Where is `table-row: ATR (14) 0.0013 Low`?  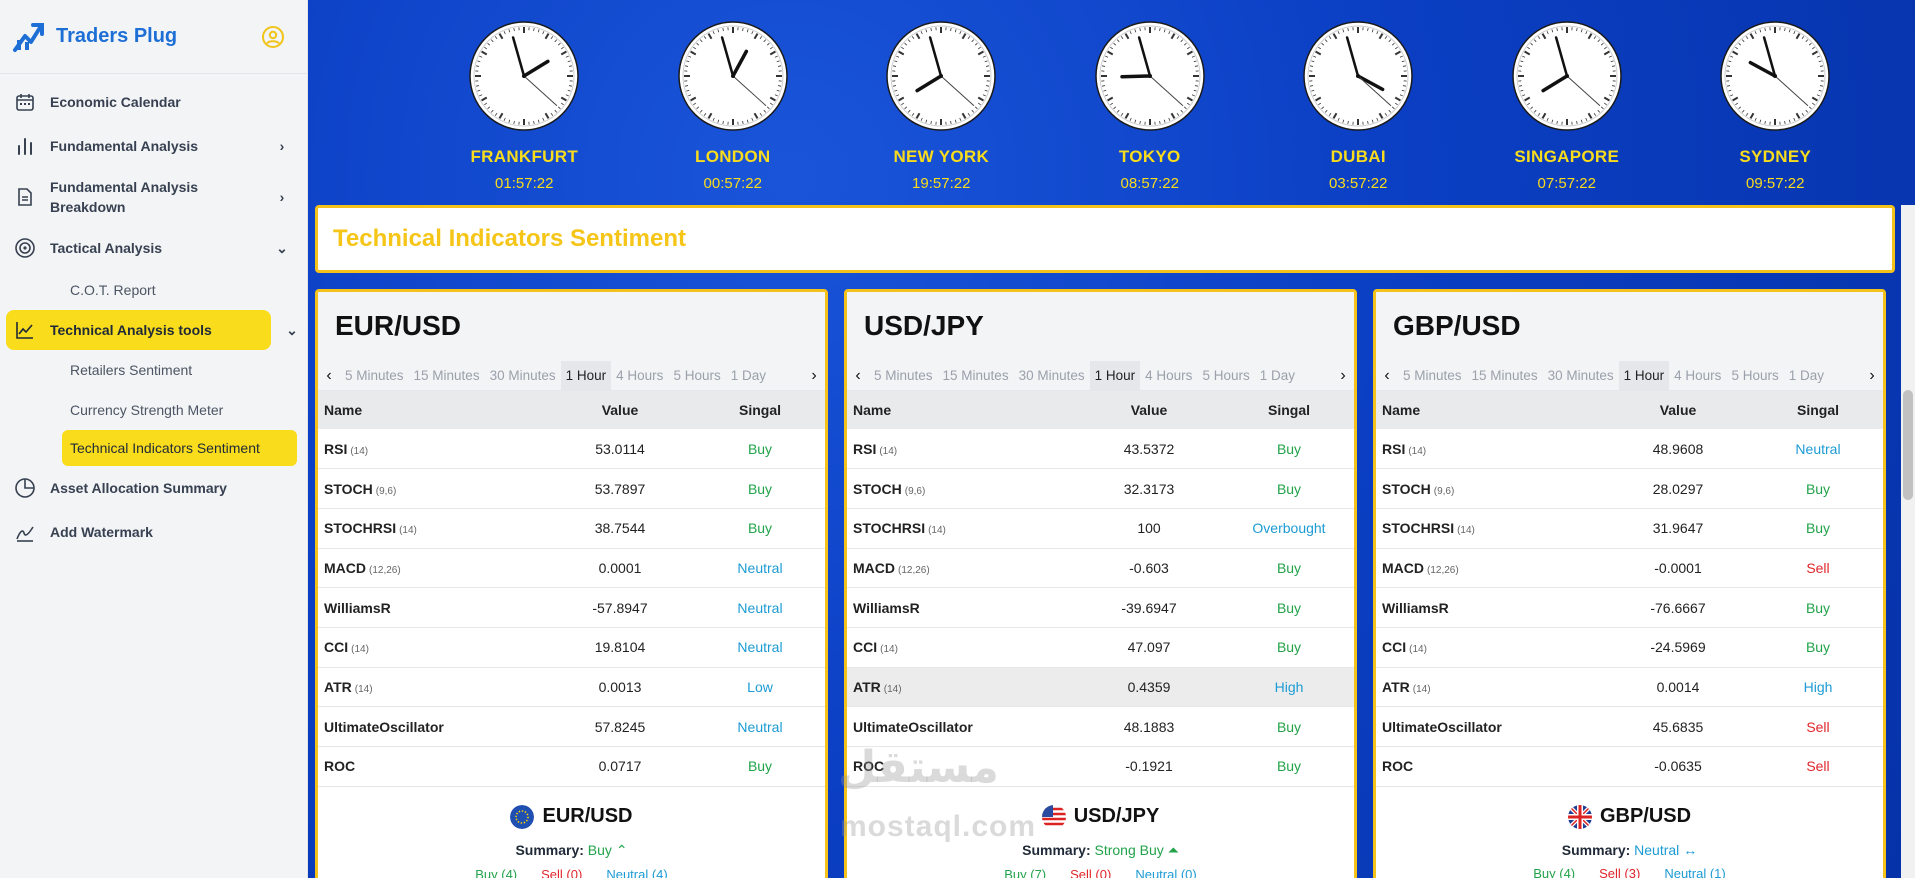 table-row: ATR (14) 0.0013 Low is located at coordinates (571, 687).